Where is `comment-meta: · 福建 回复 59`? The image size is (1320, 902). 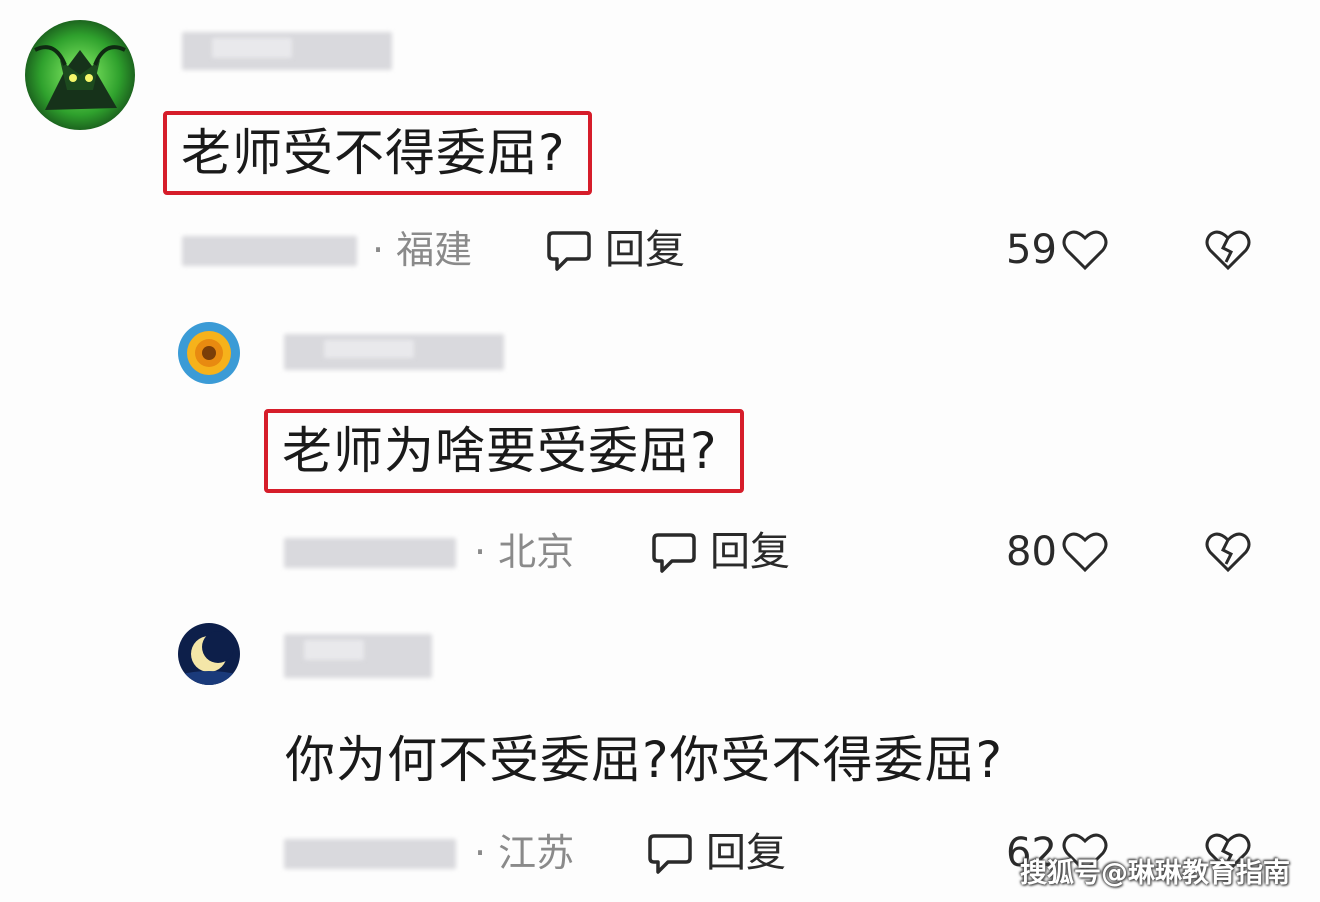
comment-meta: · 福建 回复 59 is located at coordinates (732, 250).